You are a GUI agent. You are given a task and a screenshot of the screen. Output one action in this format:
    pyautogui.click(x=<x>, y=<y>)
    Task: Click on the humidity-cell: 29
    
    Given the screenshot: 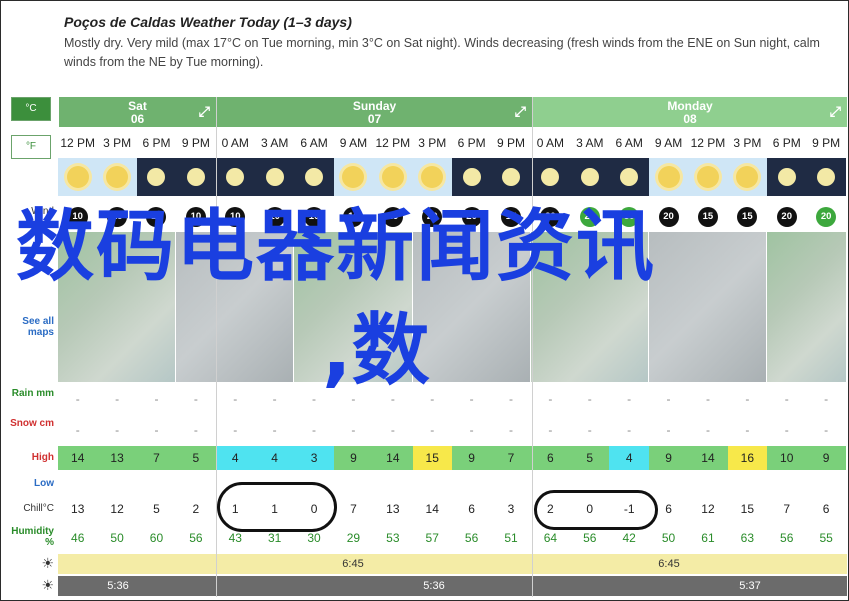 What is the action you would take?
    pyautogui.click(x=353, y=538)
    